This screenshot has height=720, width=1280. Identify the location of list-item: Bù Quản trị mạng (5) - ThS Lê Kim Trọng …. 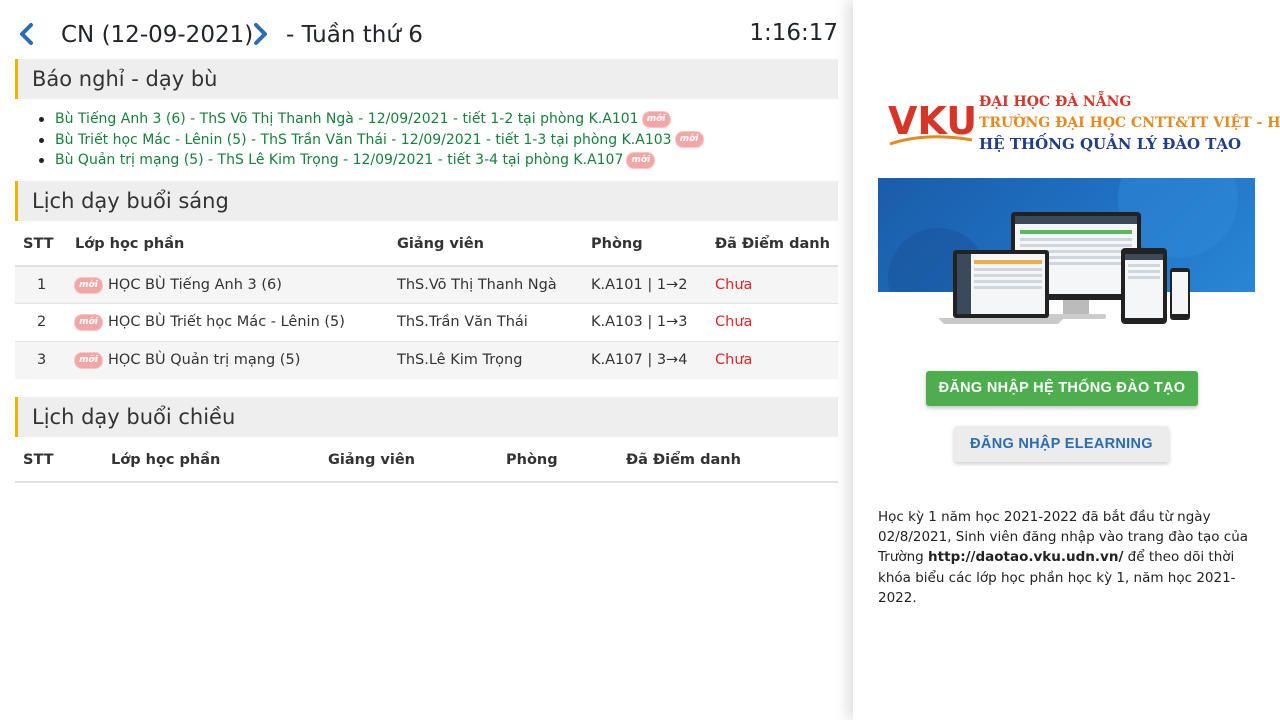
(436, 160).